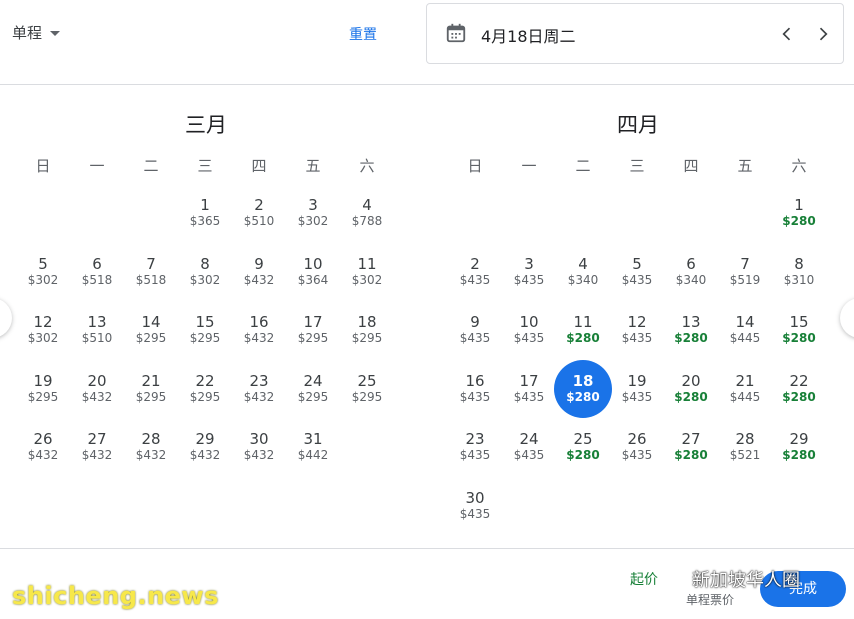  What do you see at coordinates (363, 34) in the screenshot?
I see `reset-button: 重置` at bounding box center [363, 34].